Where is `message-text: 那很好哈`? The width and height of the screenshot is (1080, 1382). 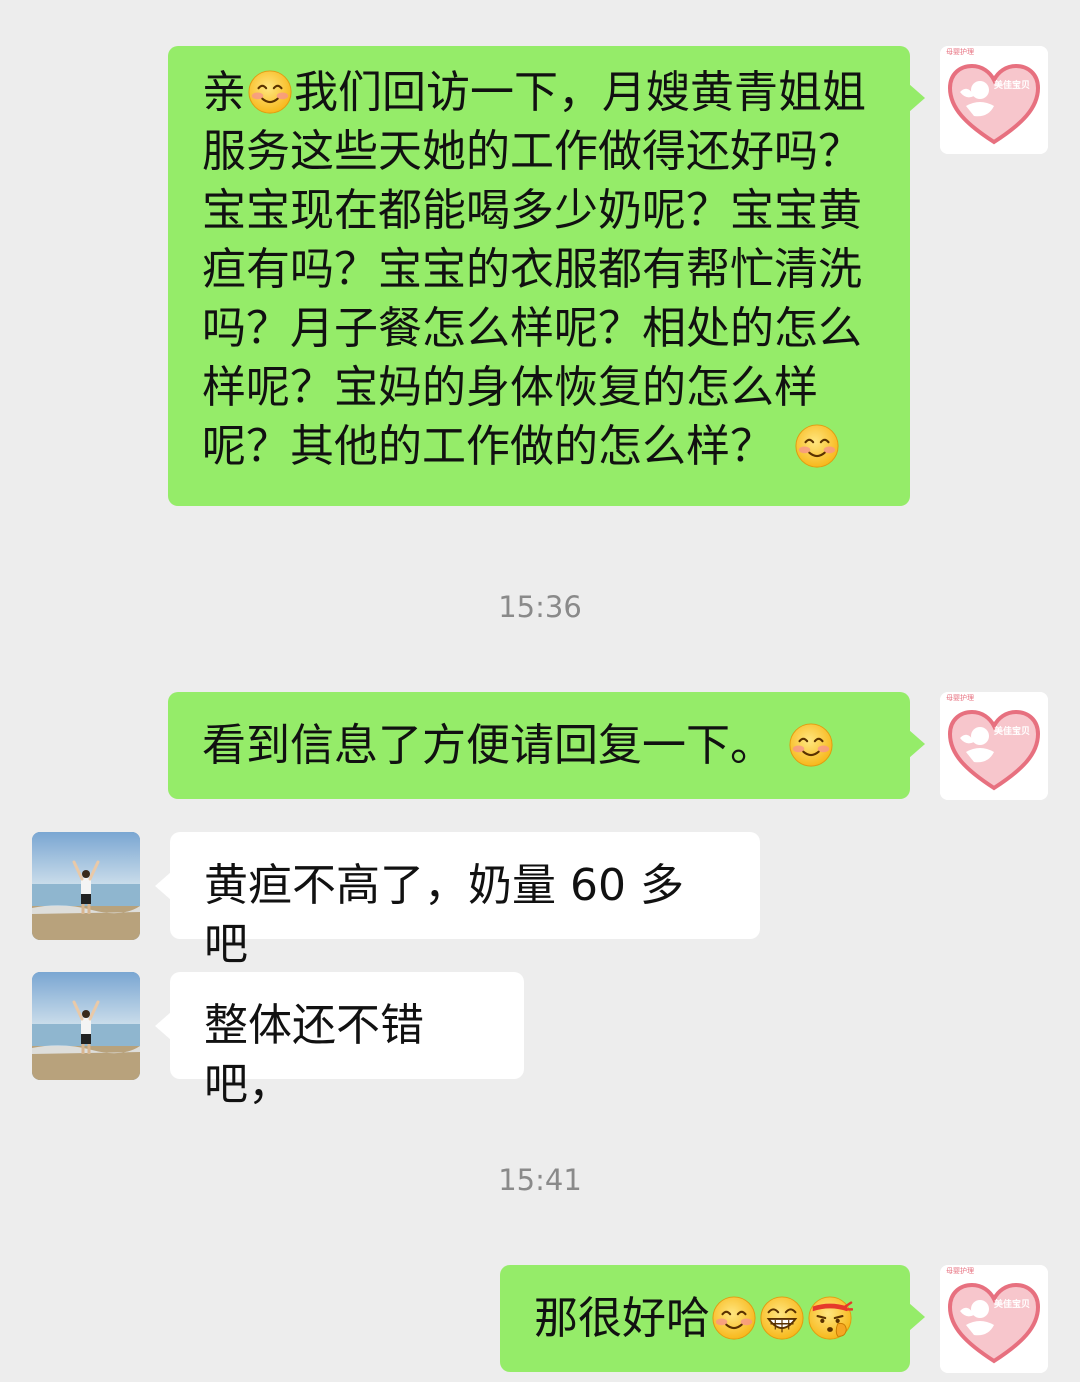 message-text: 那很好哈 is located at coordinates (622, 1318).